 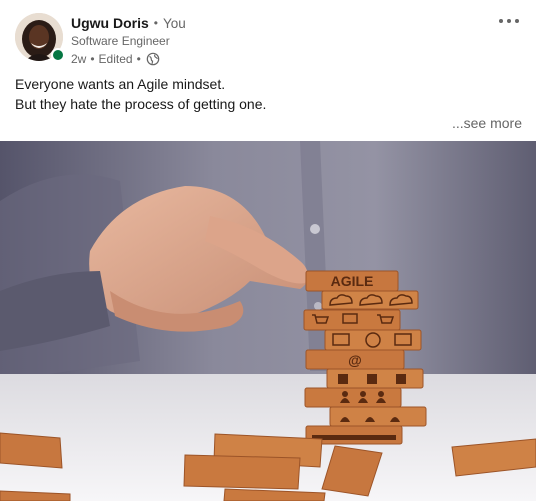 I want to click on crowd-icon, so click(x=354, y=437).